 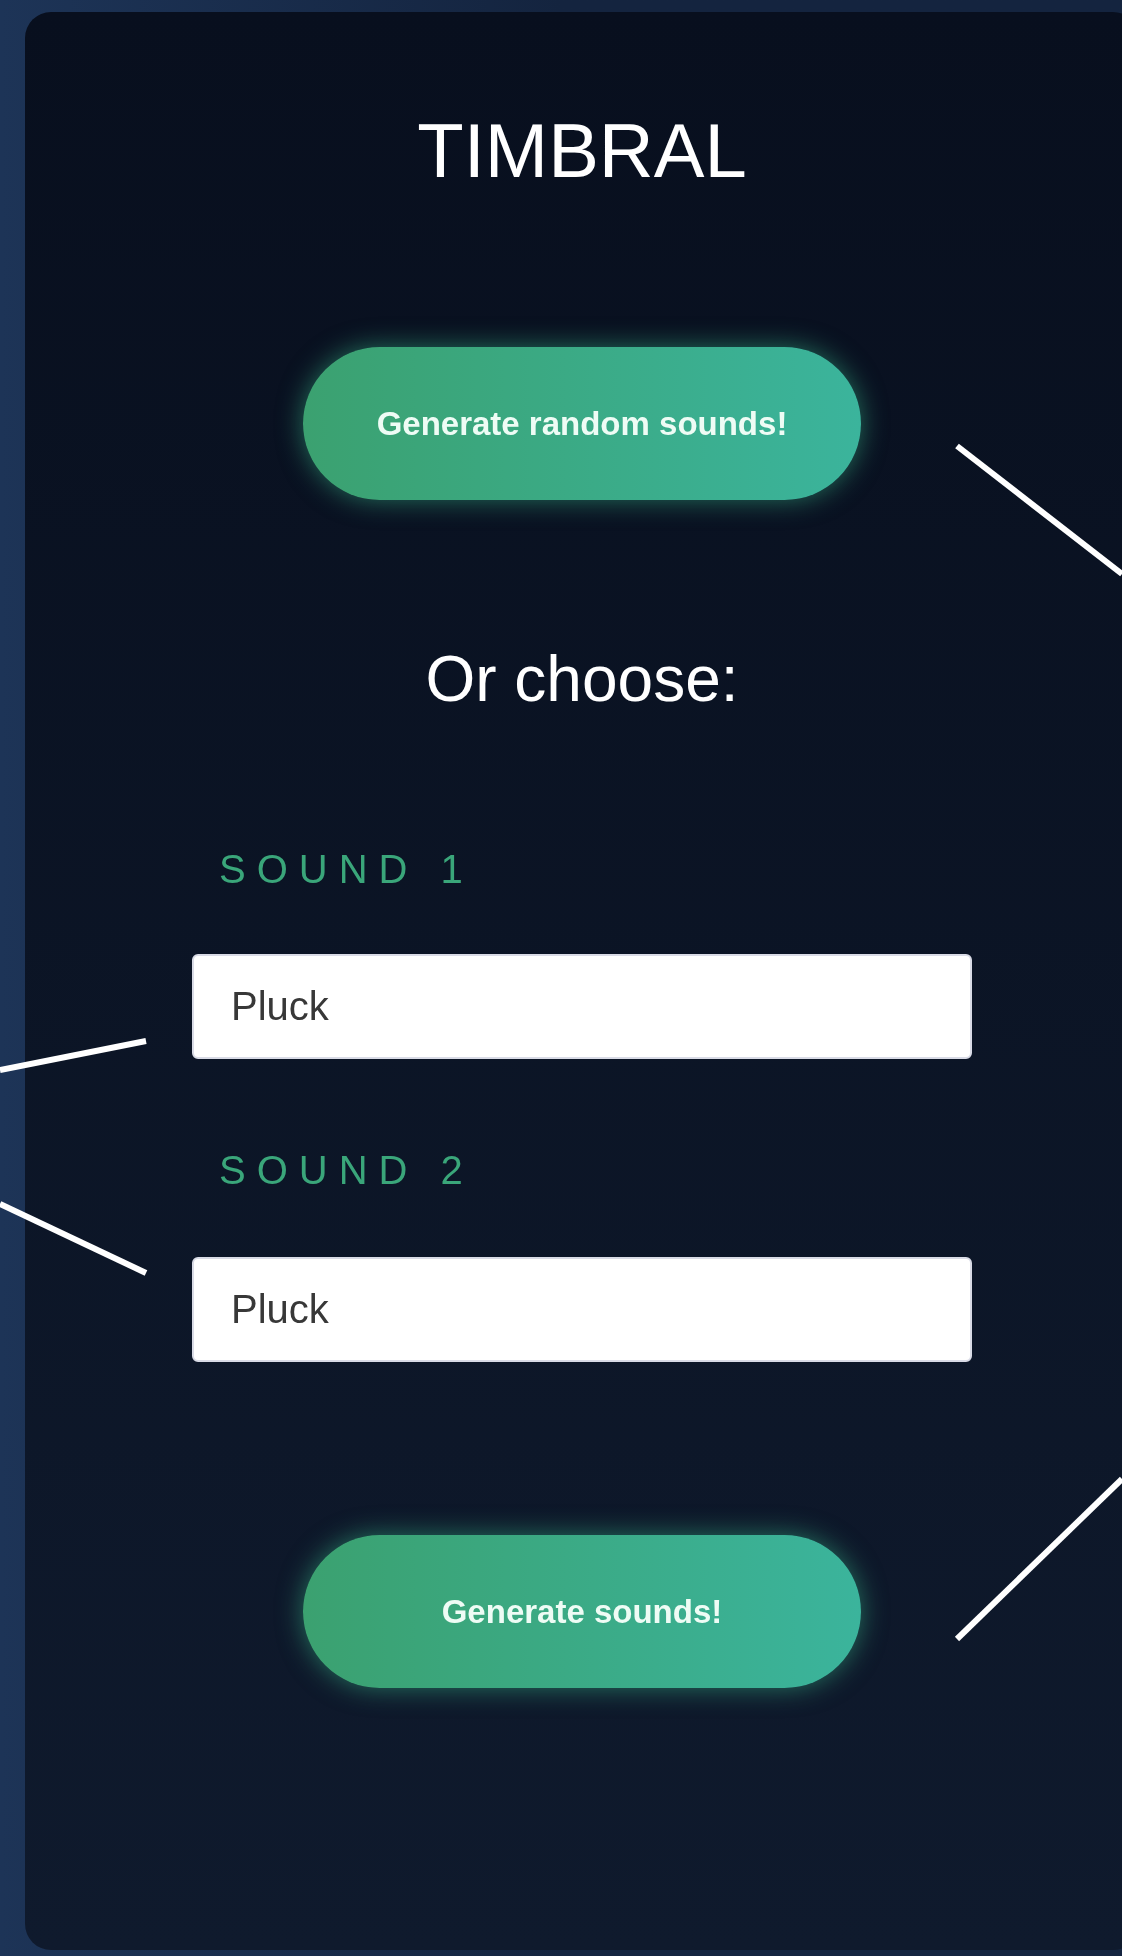 I want to click on sound-label: SOUND 1, so click(x=346, y=869).